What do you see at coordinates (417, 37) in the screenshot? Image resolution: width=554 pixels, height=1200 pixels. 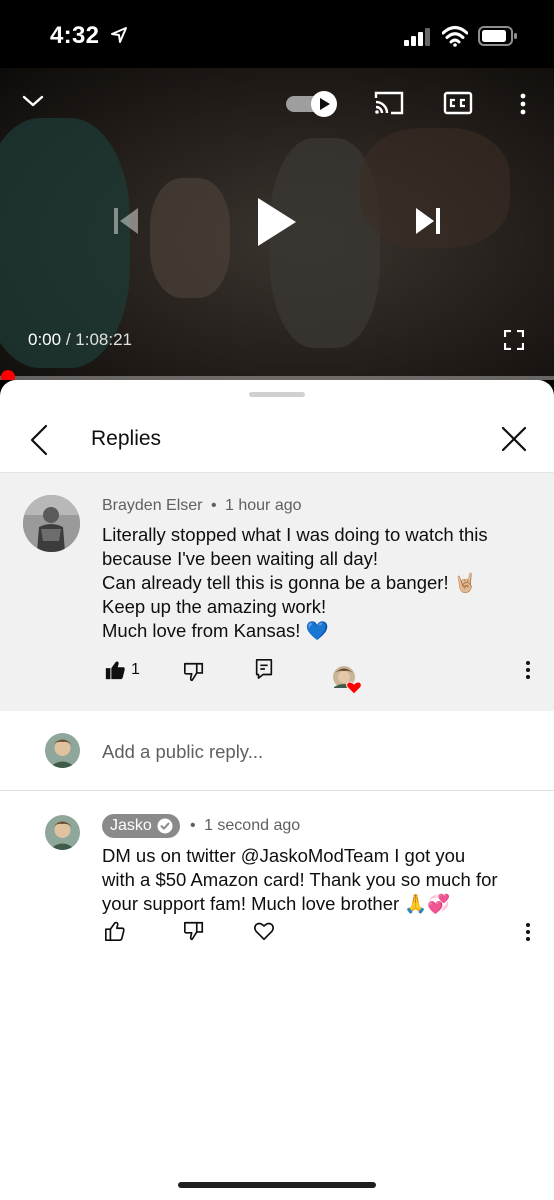 I see `signal-icon` at bounding box center [417, 37].